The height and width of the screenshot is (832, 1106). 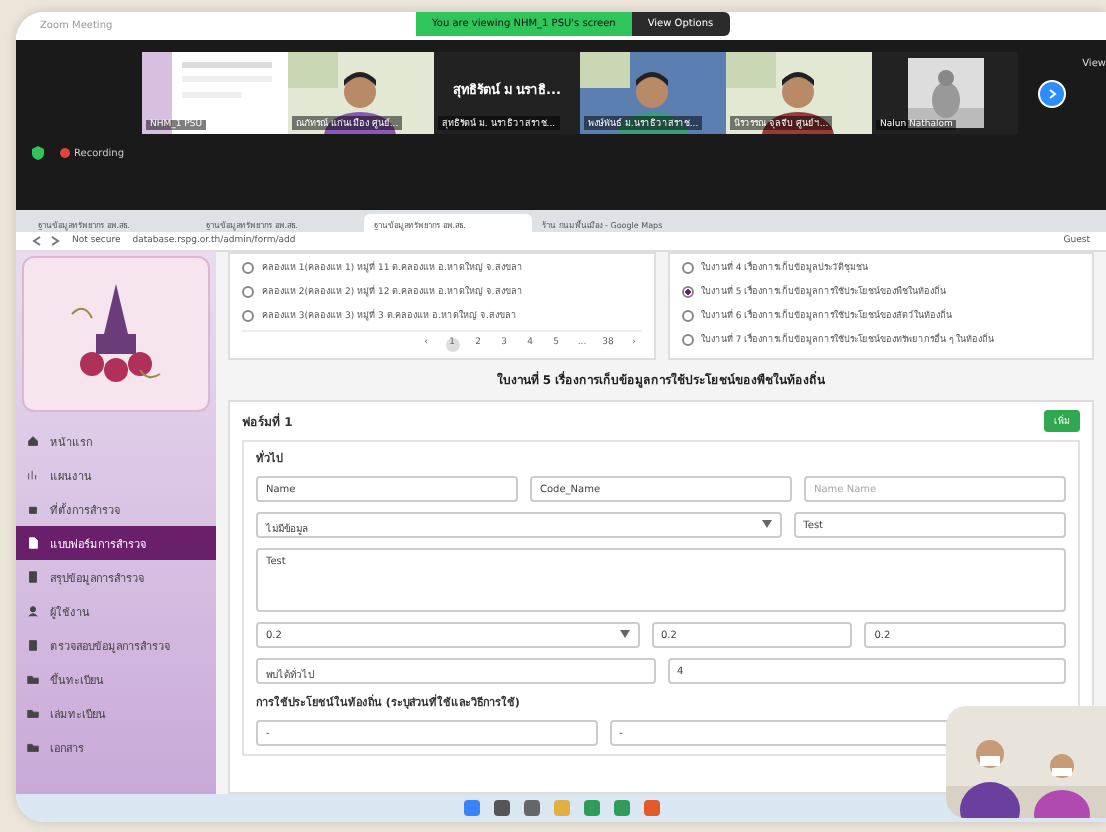 What do you see at coordinates (38, 153) in the screenshot?
I see `shield-icon` at bounding box center [38, 153].